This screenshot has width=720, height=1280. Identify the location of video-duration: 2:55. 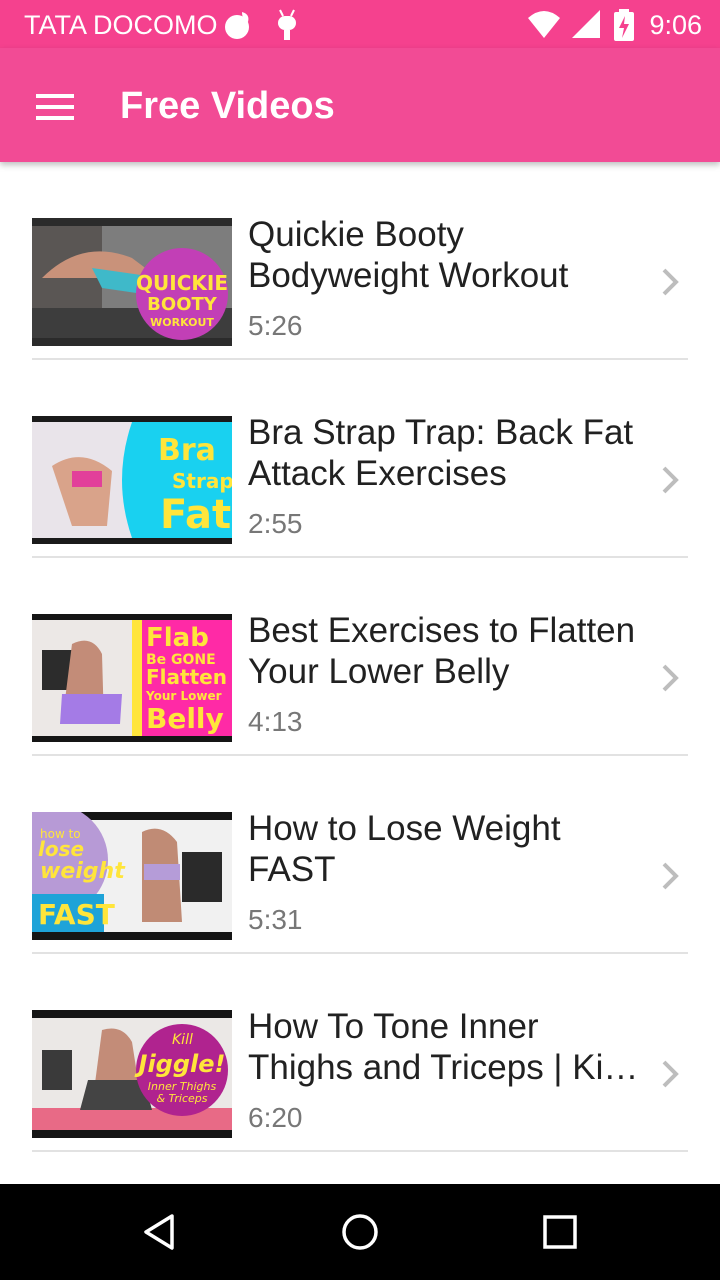
(275, 523).